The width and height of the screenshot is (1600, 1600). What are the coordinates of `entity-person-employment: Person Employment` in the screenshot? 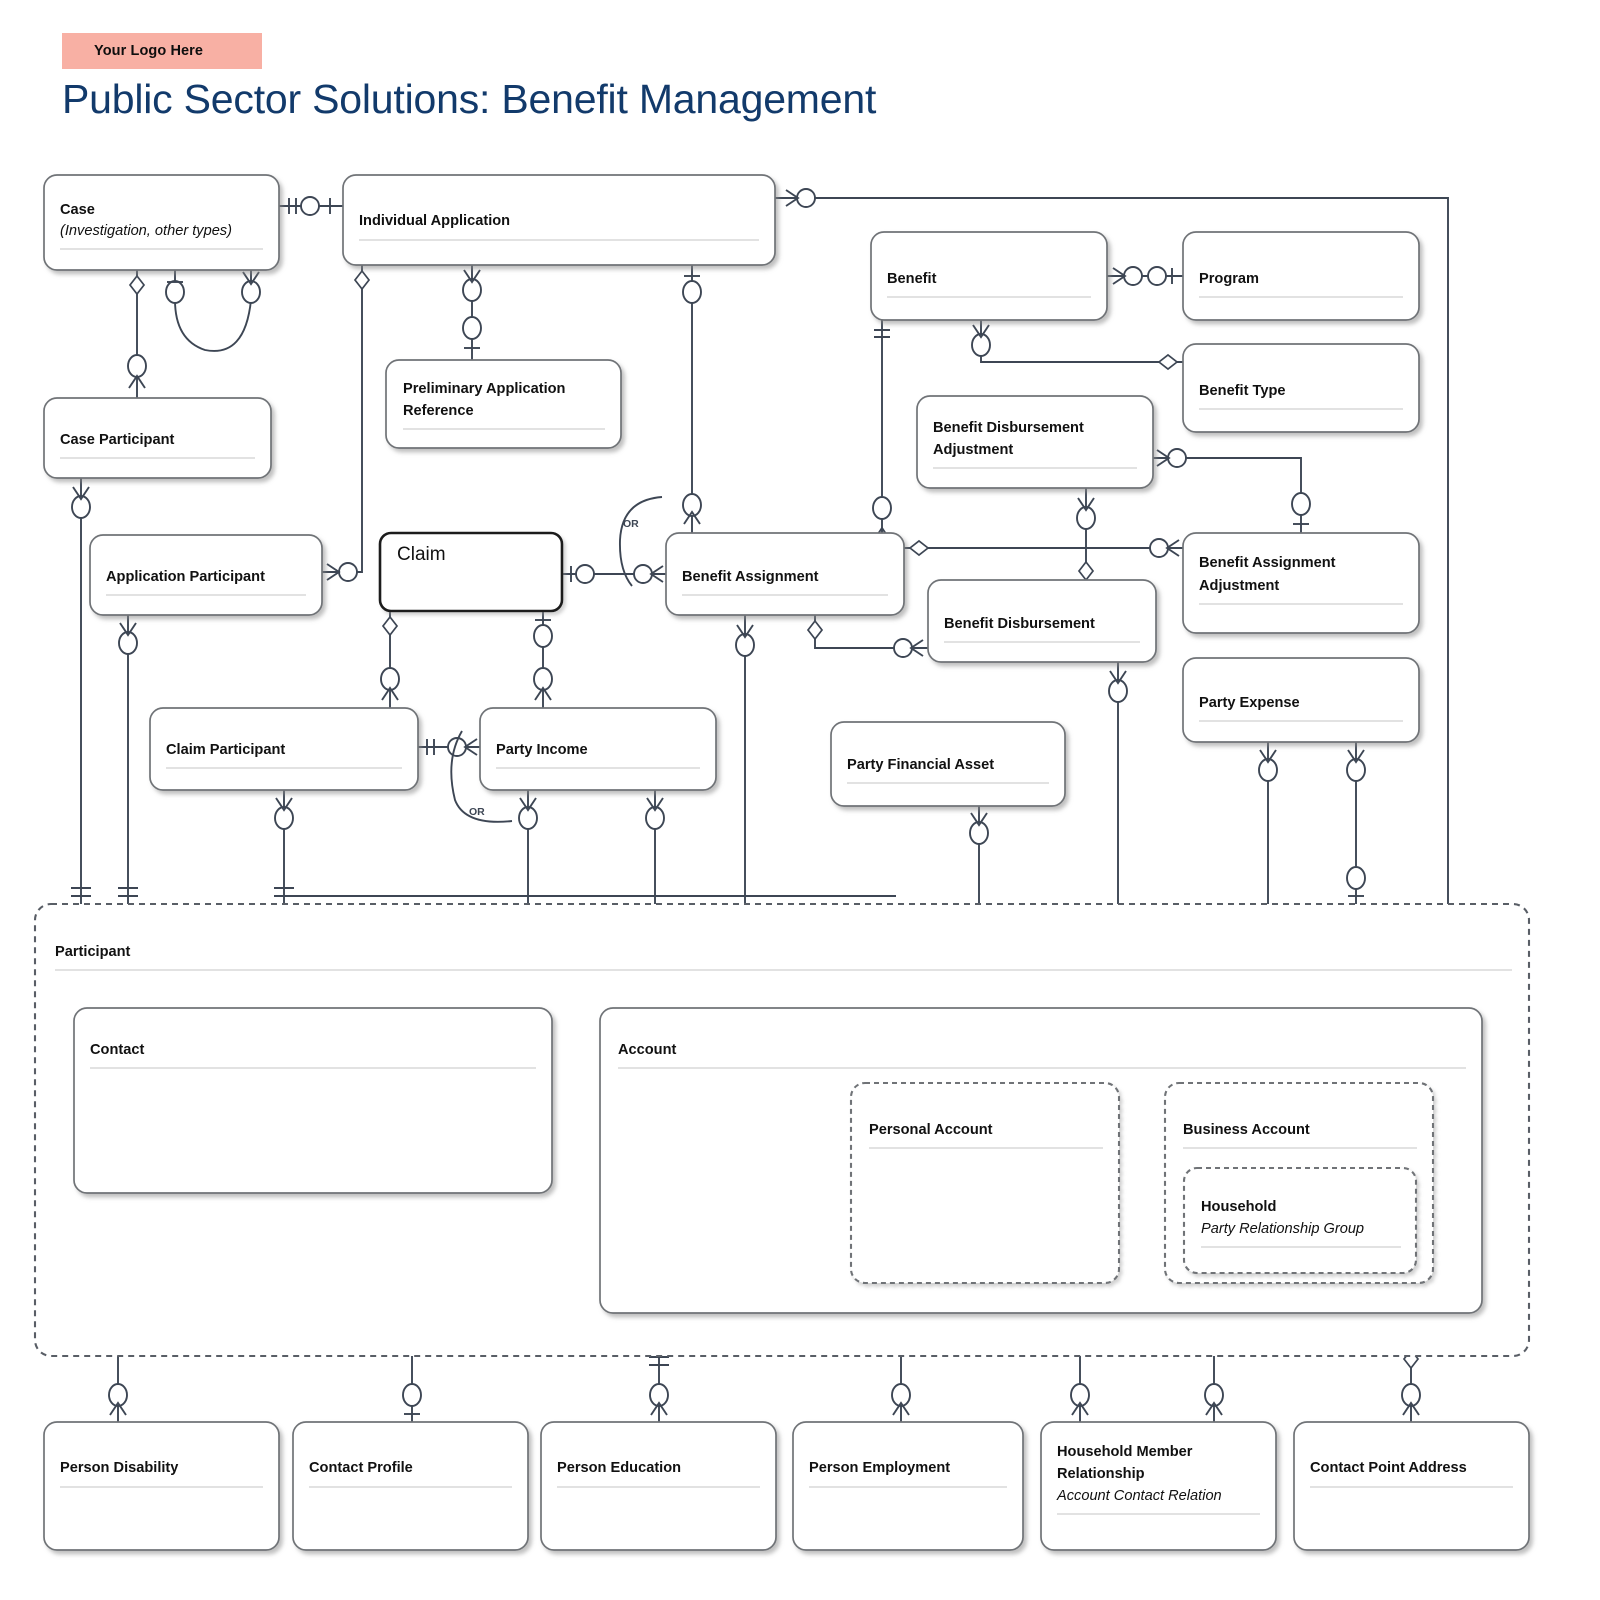 It's located at (908, 1486).